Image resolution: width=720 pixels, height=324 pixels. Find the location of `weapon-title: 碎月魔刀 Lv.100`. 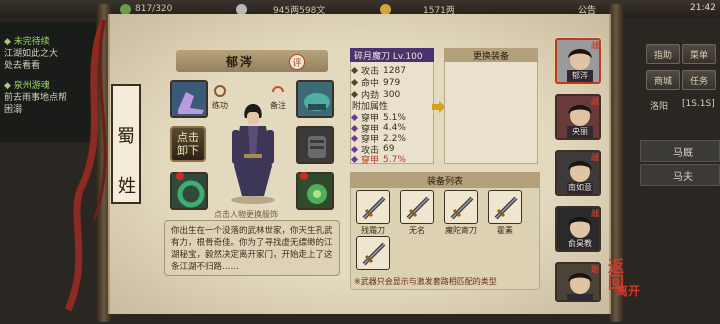

weapon-title: 碎月魔刀 Lv.100 is located at coordinates (392, 55).